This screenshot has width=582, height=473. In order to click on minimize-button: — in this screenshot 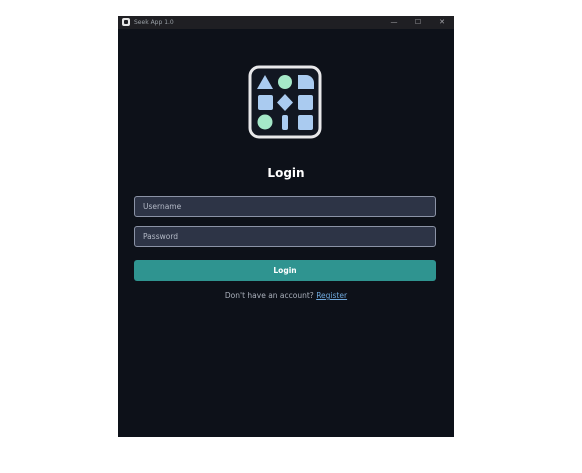, I will do `click(394, 22)`.